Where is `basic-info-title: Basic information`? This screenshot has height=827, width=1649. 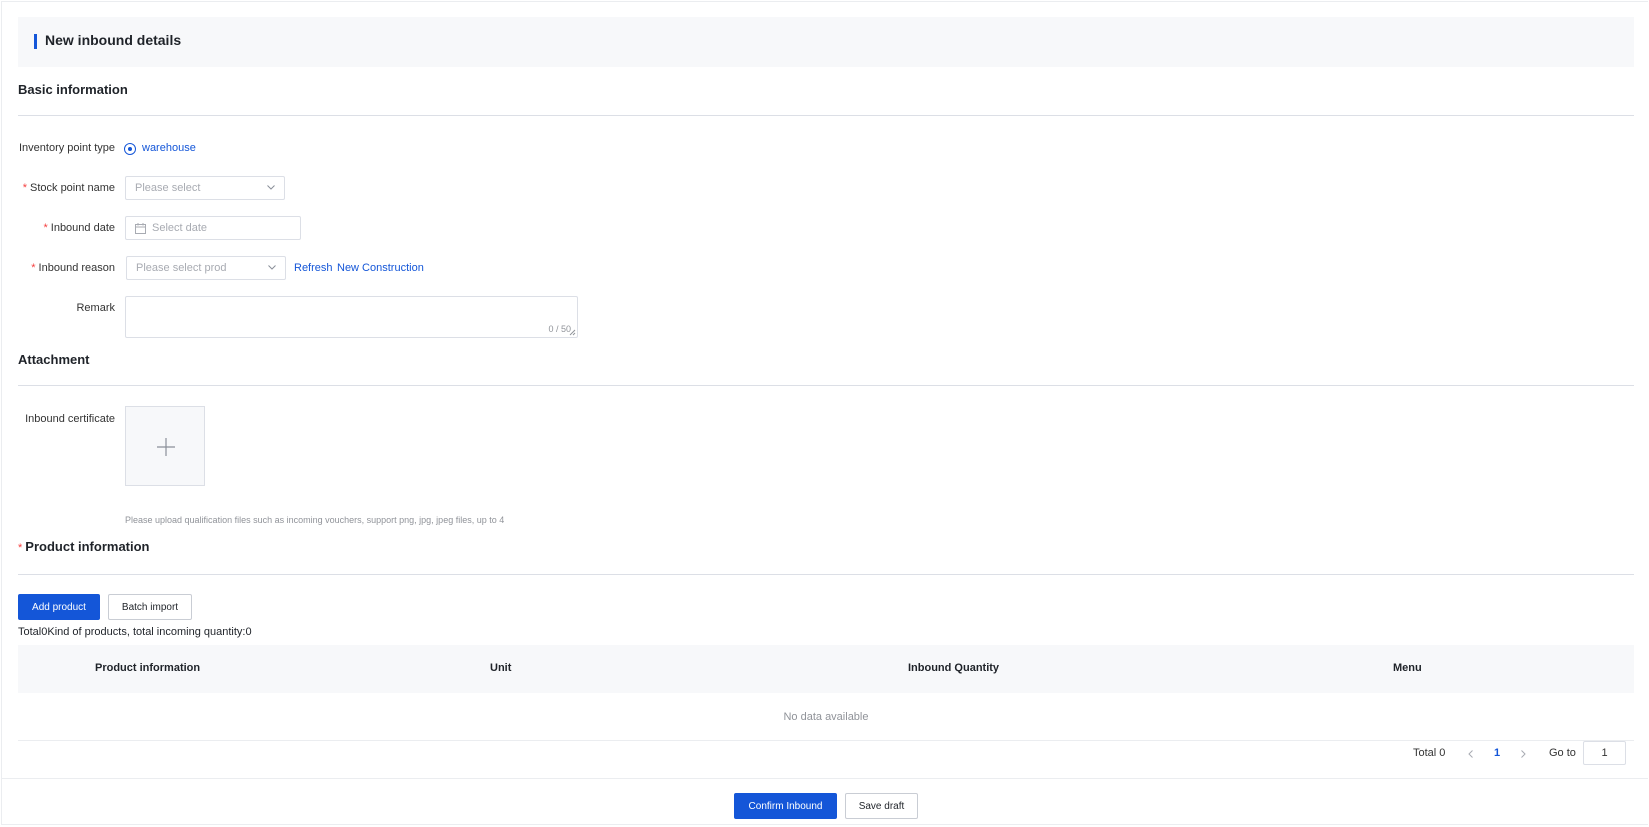
basic-info-title: Basic information is located at coordinates (73, 89).